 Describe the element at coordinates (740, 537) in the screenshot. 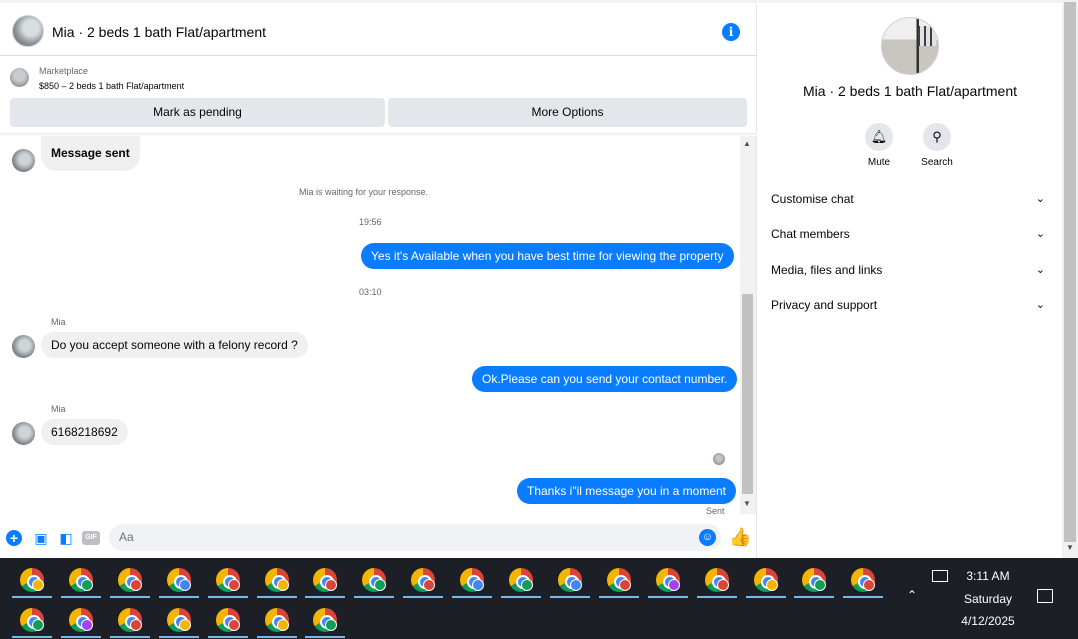

I see `thumbs-up-icon: 👍` at that location.